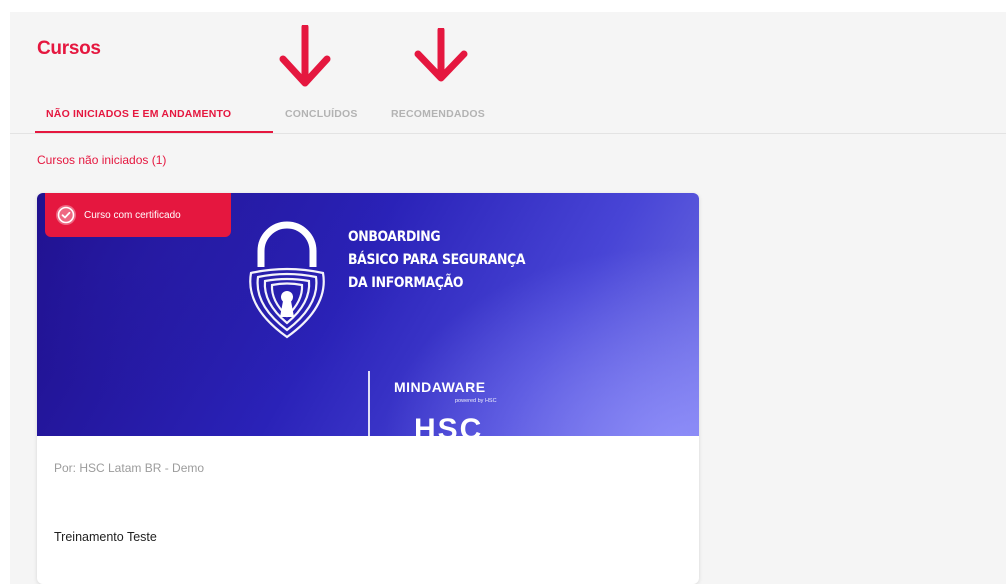 This screenshot has width=1006, height=584. I want to click on tab-not-started-in-progress: NÃO INICIADOS E EM ANDAMENTO, so click(138, 114).